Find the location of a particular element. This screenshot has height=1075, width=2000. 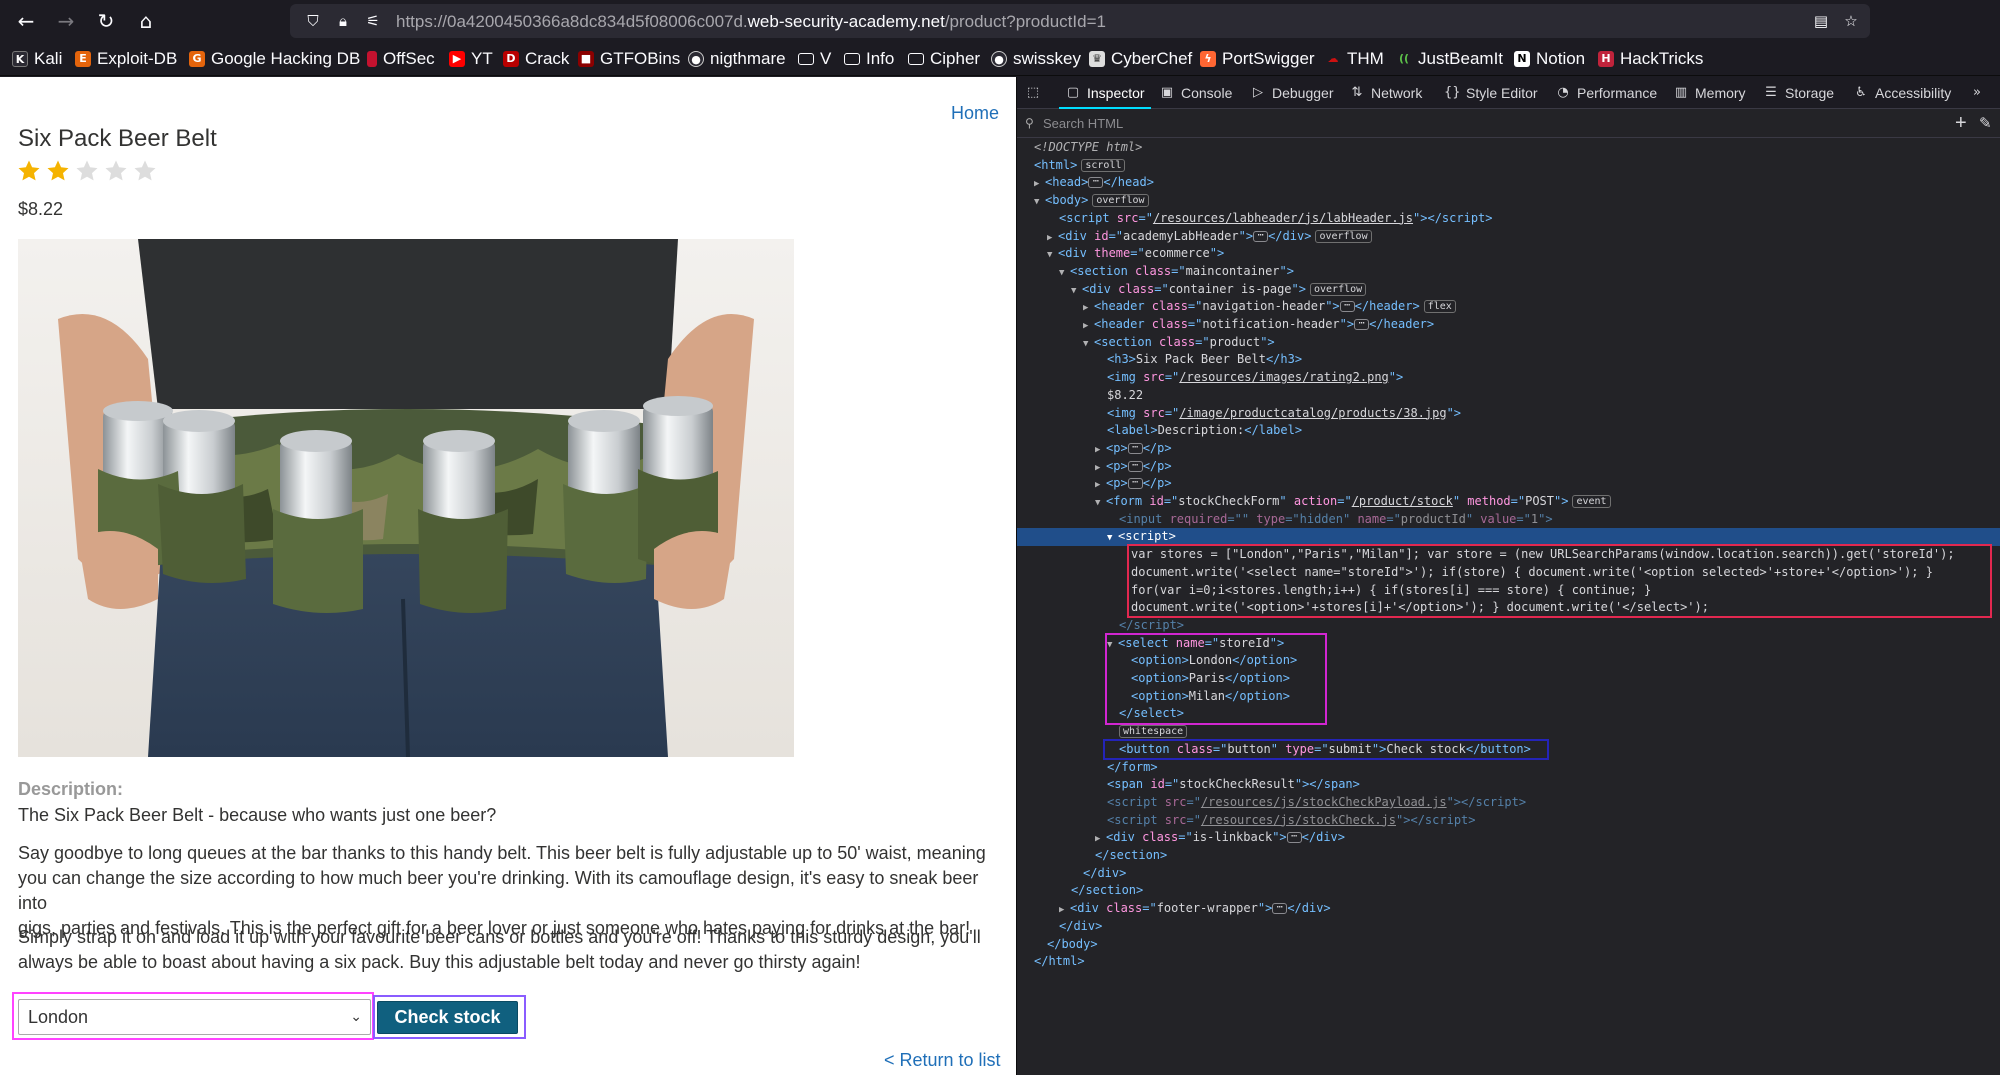

search-html-input: Search HTML is located at coordinates (1083, 123).